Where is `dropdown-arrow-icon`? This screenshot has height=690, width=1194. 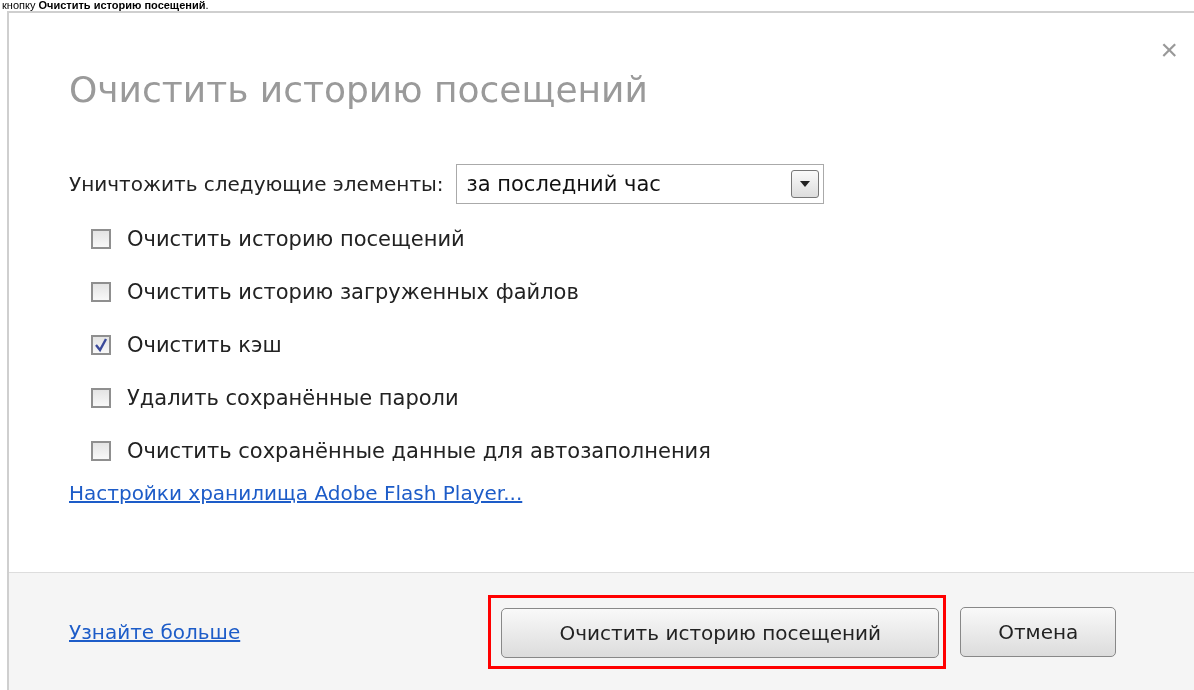 dropdown-arrow-icon is located at coordinates (804, 184).